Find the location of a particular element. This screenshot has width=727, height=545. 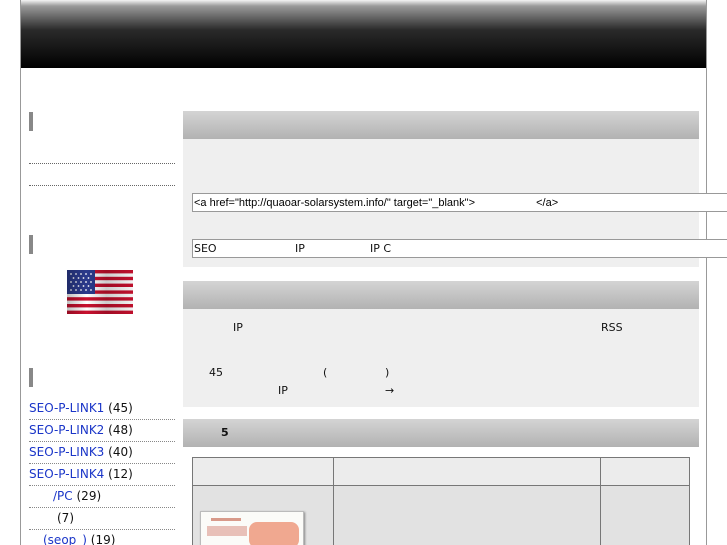

info-text: ) is located at coordinates (387, 372).